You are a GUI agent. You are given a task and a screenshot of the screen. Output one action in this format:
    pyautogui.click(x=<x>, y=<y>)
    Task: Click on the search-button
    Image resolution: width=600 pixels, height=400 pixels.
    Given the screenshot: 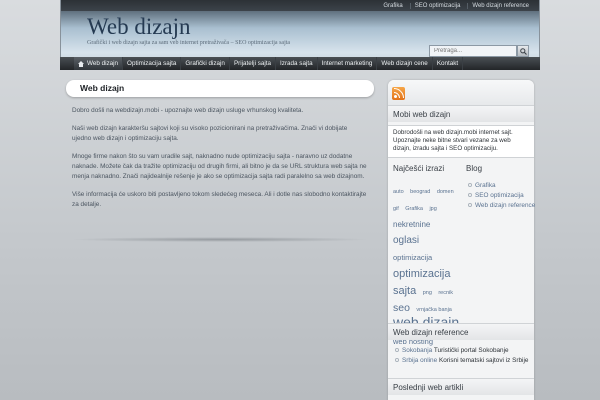 What is the action you would take?
    pyautogui.click(x=523, y=51)
    